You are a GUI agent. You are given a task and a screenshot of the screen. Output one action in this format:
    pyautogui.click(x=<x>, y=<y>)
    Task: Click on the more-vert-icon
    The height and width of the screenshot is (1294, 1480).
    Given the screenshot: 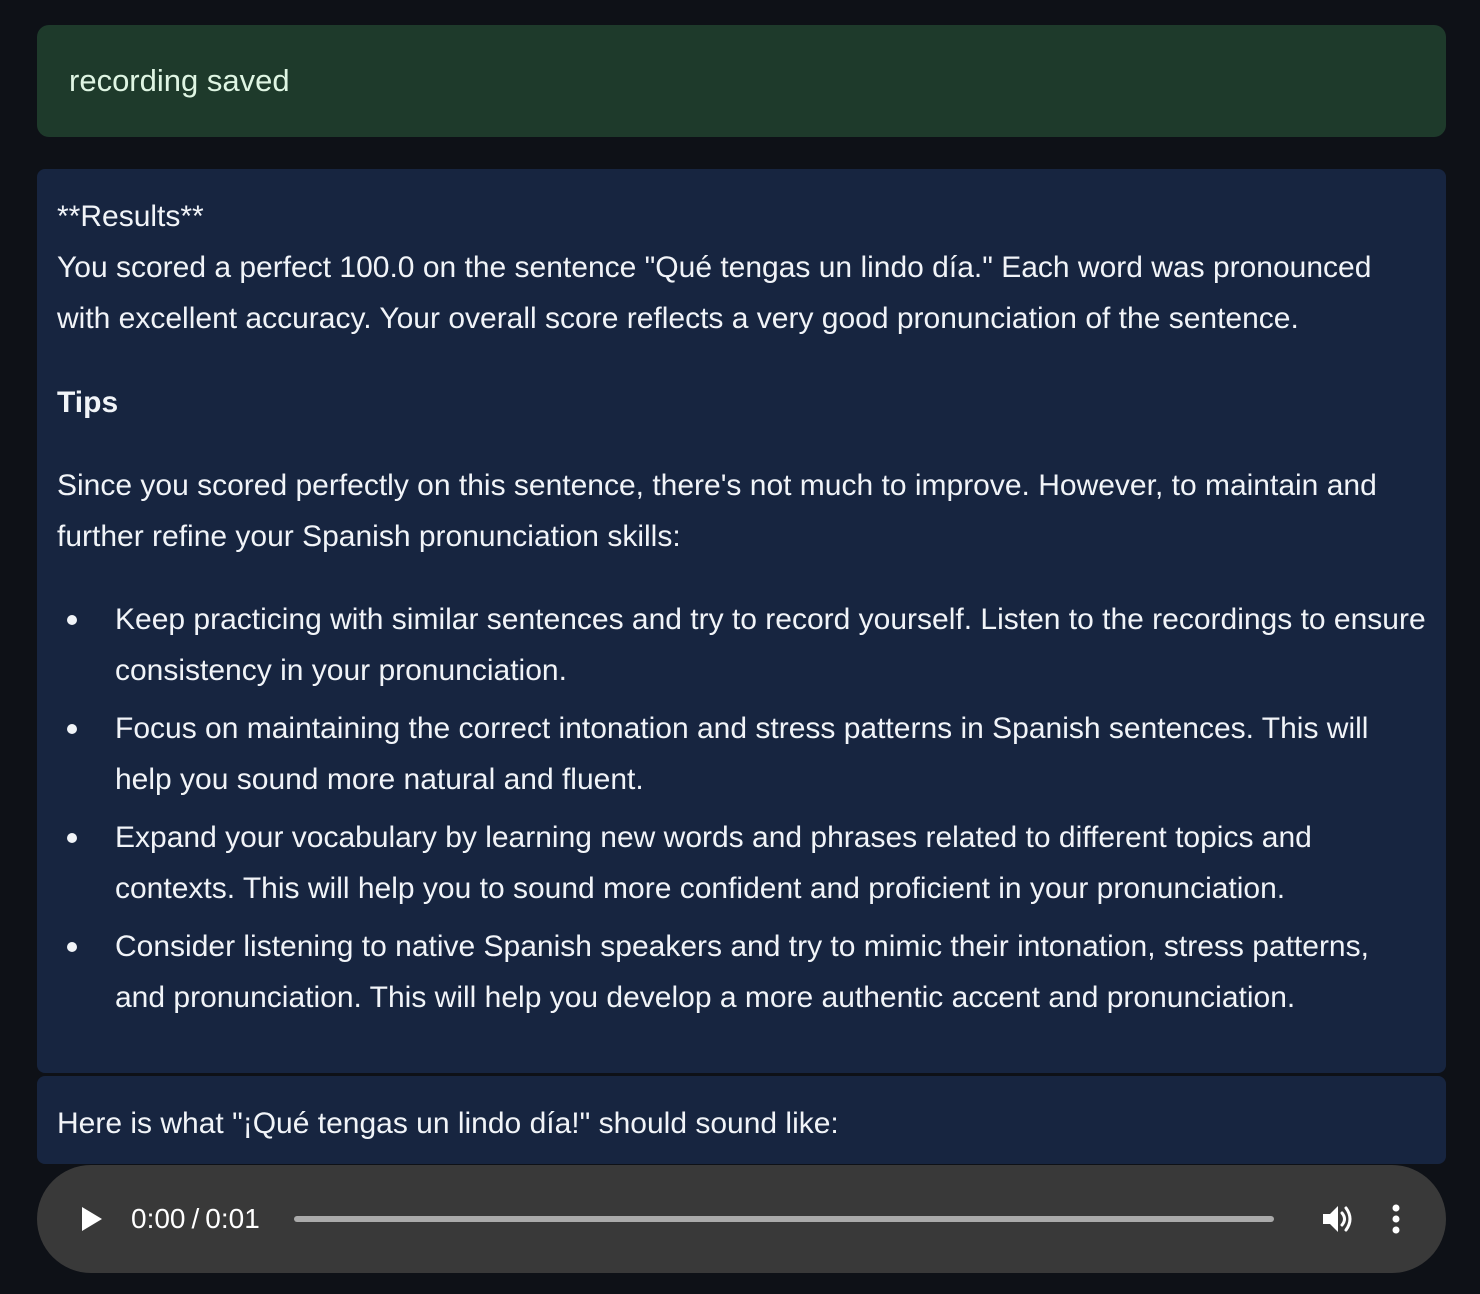 What is the action you would take?
    pyautogui.click(x=1396, y=1219)
    